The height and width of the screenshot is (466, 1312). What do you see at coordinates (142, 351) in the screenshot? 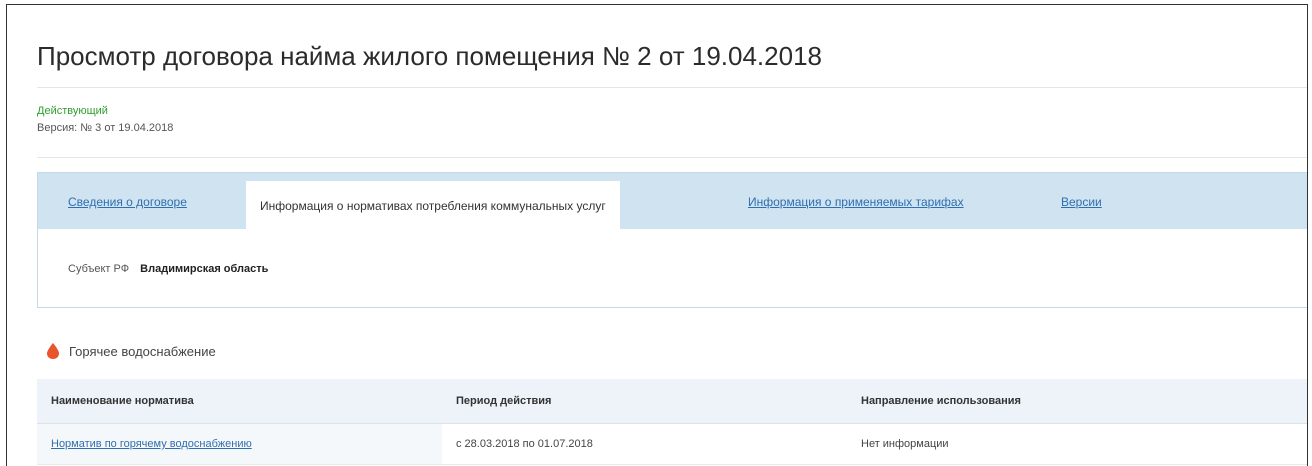
I see `section-title: Горячее водоснабжение` at bounding box center [142, 351].